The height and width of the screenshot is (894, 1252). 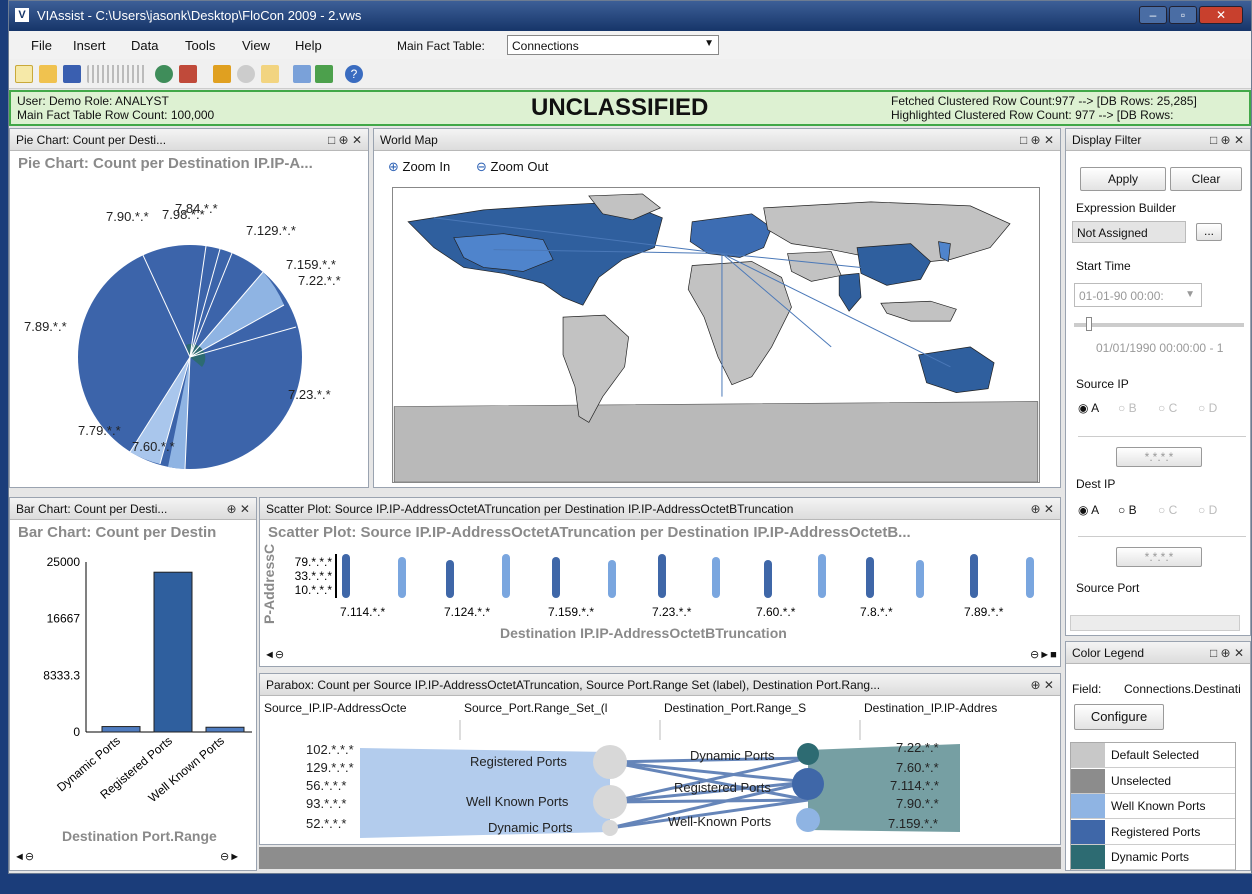 I want to click on save-icon, so click(x=72, y=74).